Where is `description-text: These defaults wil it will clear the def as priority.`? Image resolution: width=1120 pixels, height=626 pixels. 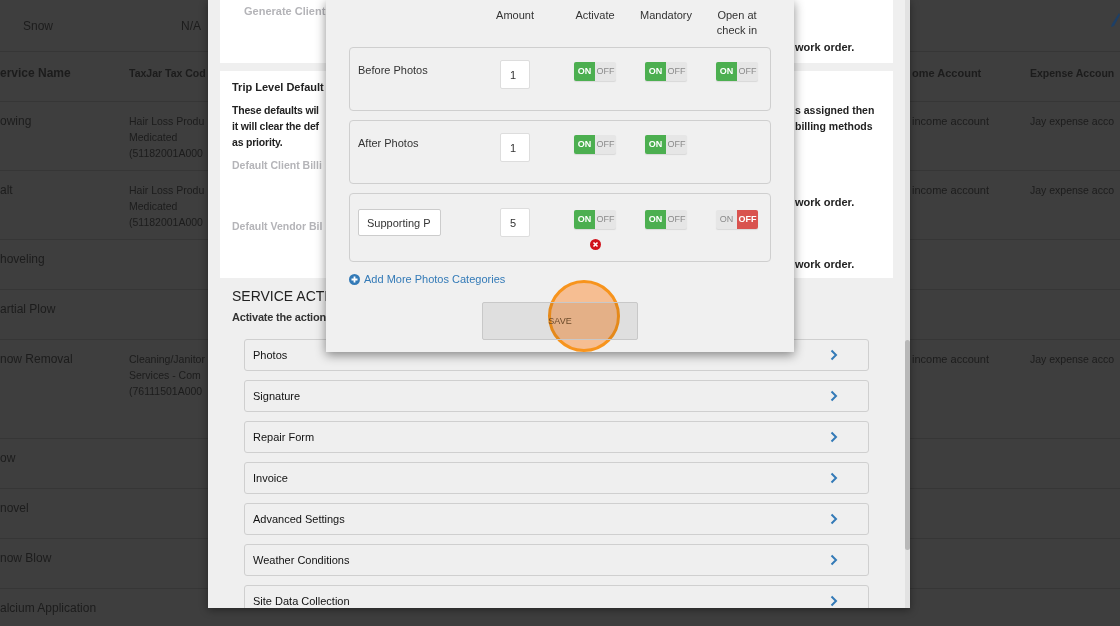
description-text: These defaults wil it will clear the def as priority. is located at coordinates (275, 126).